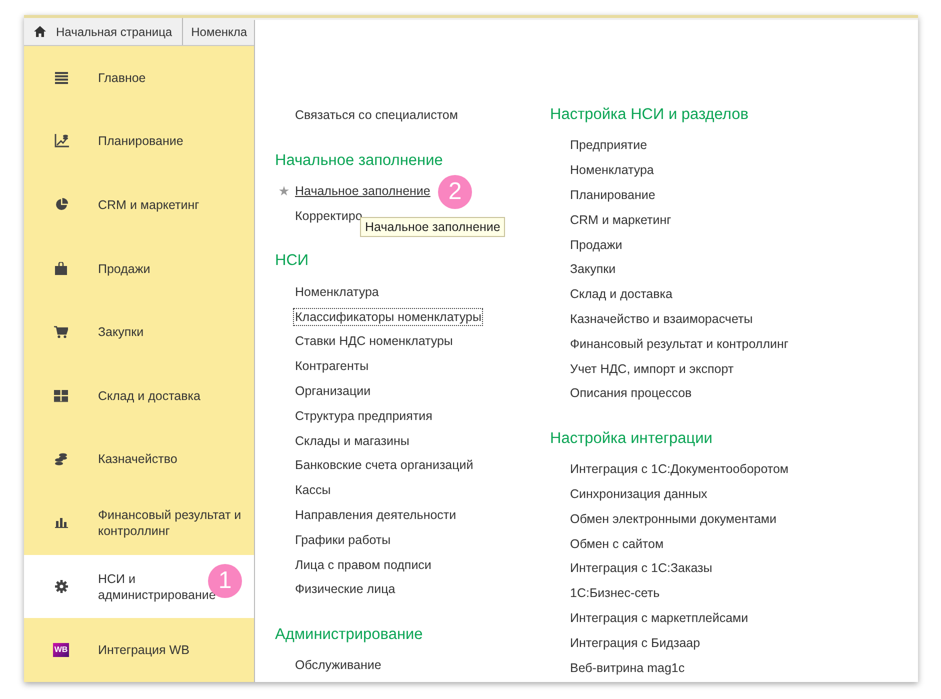  Describe the element at coordinates (679, 343) in the screenshot. I see `menu-link: Финансовый результат и контроллинг` at that location.